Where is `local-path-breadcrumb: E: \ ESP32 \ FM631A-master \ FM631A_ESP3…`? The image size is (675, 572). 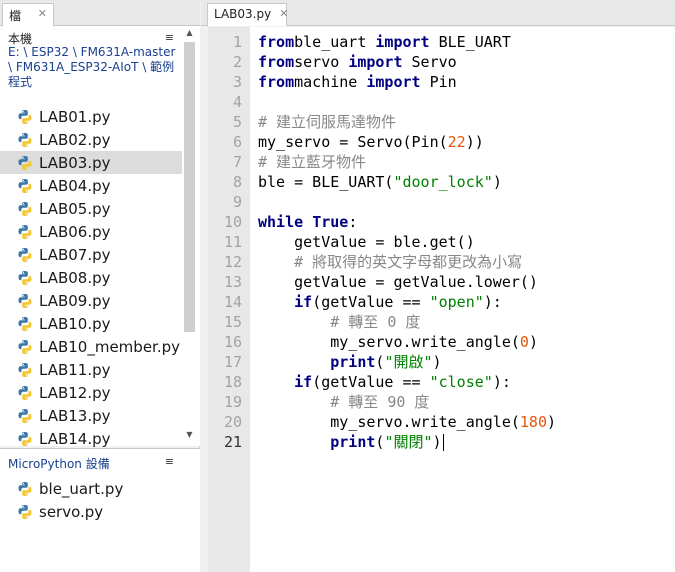 local-path-breadcrumb: E: \ ESP32 \ FM631A-master \ FM631A_ESP3… is located at coordinates (92, 67).